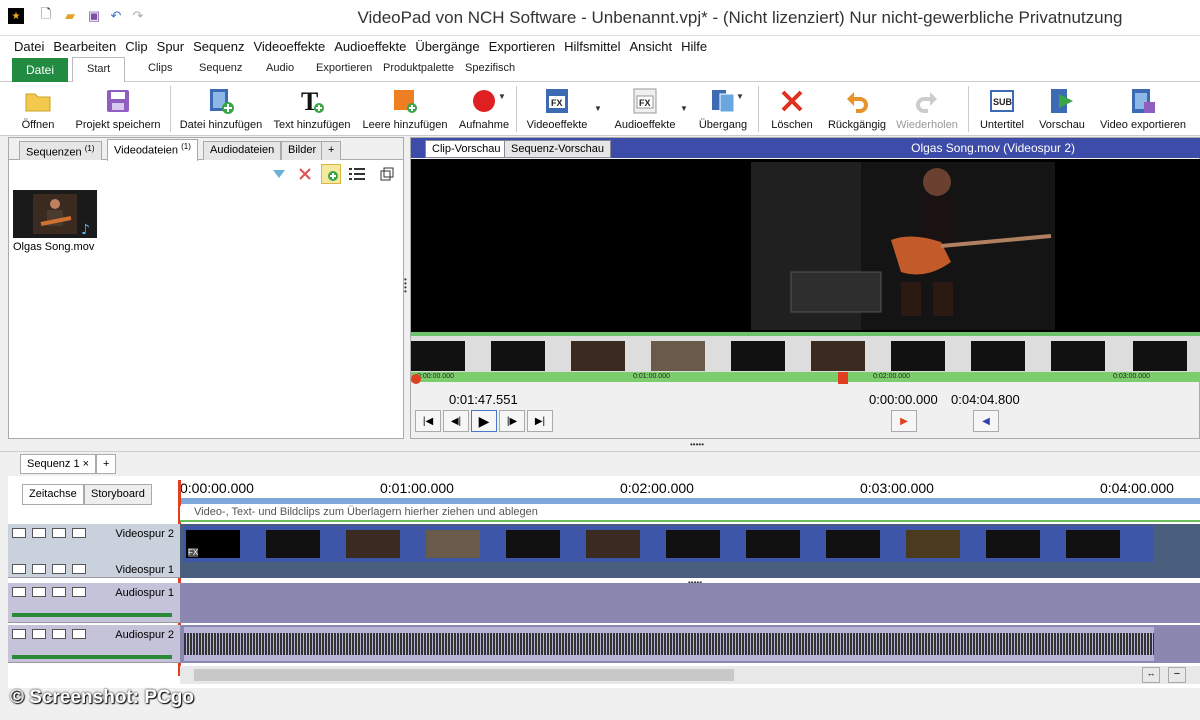 This screenshot has width=1200, height=720. I want to click on tab-add: +, so click(331, 150).